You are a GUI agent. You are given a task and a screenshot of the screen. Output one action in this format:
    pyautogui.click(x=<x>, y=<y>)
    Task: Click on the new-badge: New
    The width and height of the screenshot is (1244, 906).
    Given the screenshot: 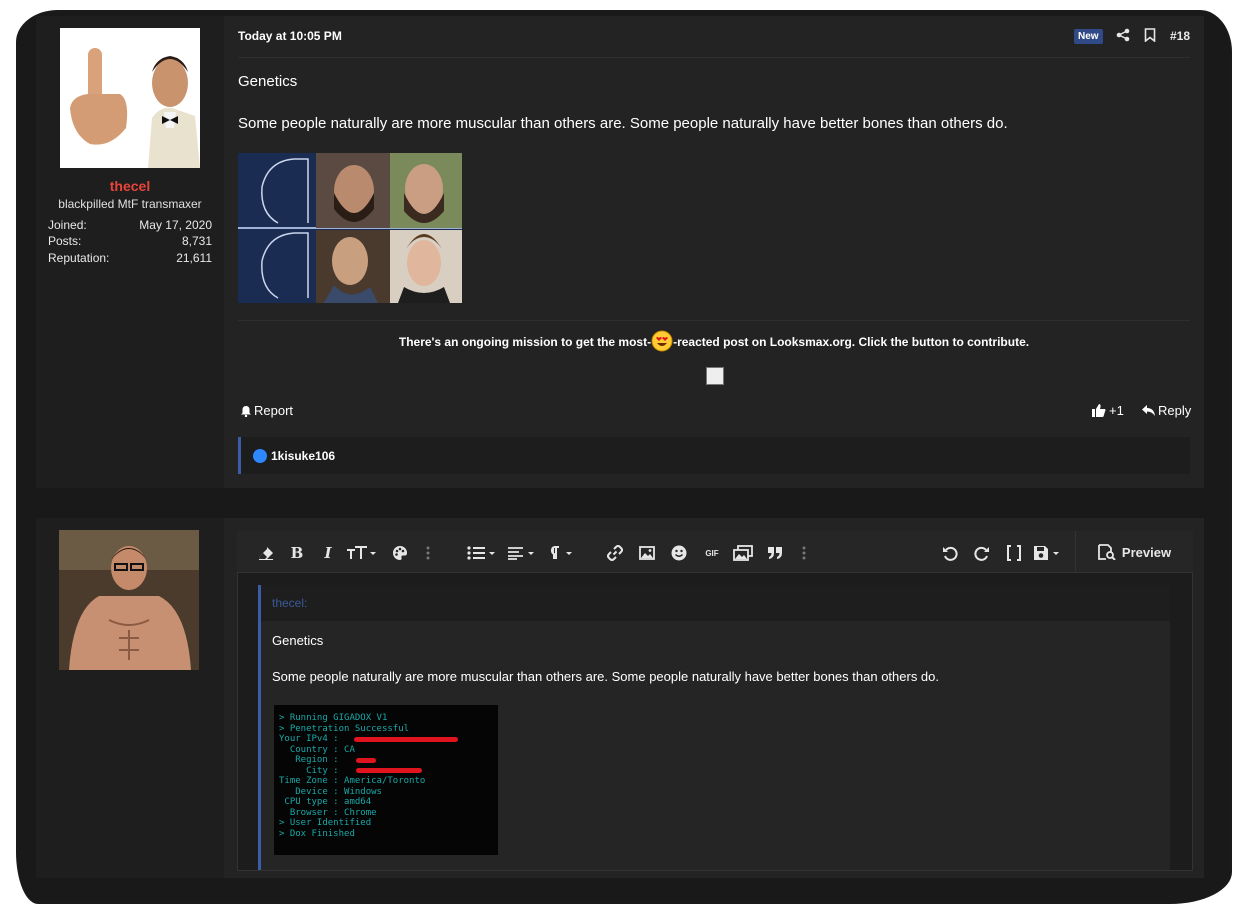 What is the action you would take?
    pyautogui.click(x=1088, y=36)
    